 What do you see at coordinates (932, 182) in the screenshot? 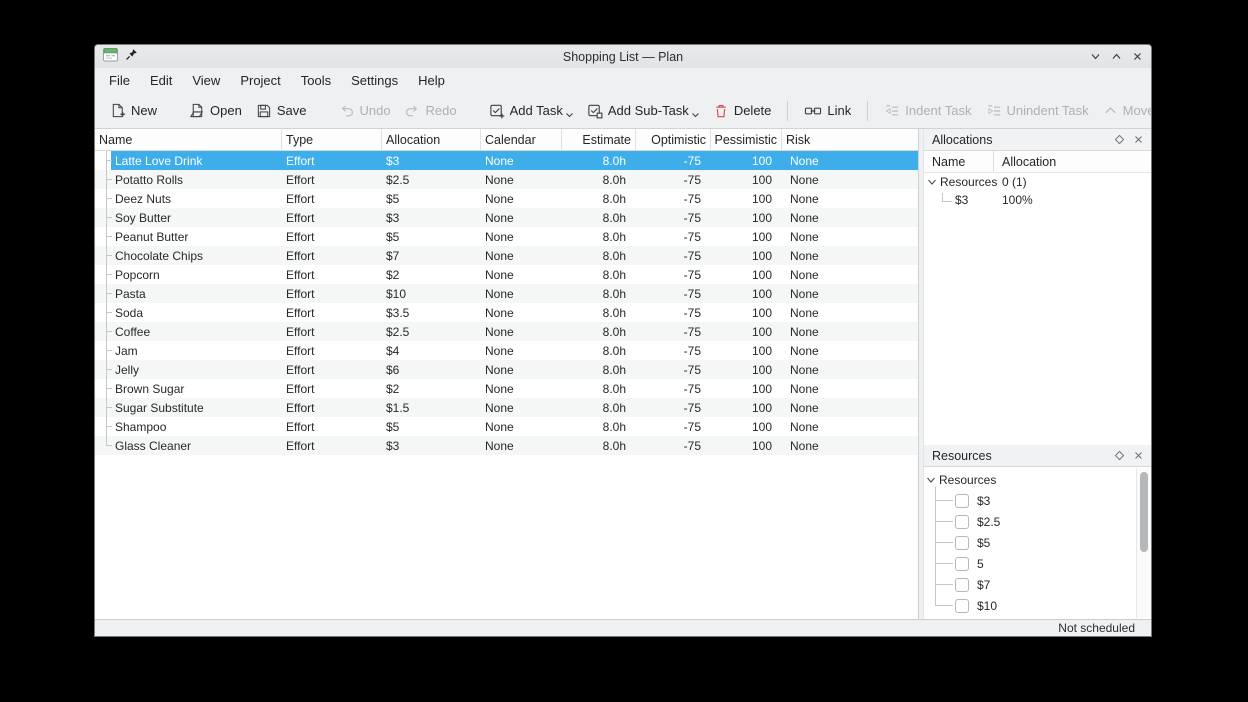
I see `expand-caret-icon` at bounding box center [932, 182].